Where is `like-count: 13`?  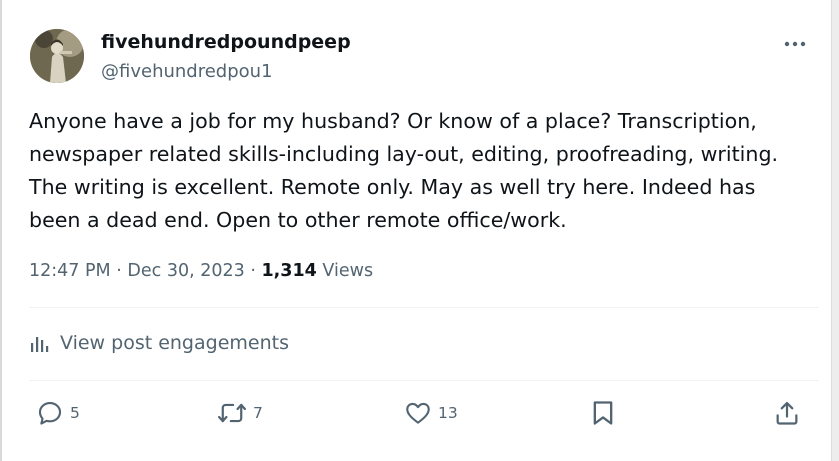
like-count: 13 is located at coordinates (448, 413).